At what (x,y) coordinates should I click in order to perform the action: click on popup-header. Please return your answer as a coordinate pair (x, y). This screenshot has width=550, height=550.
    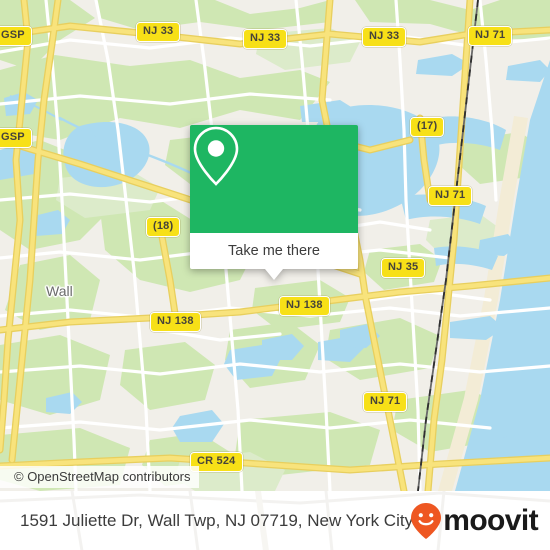
    Looking at the image, I should click on (274, 179).